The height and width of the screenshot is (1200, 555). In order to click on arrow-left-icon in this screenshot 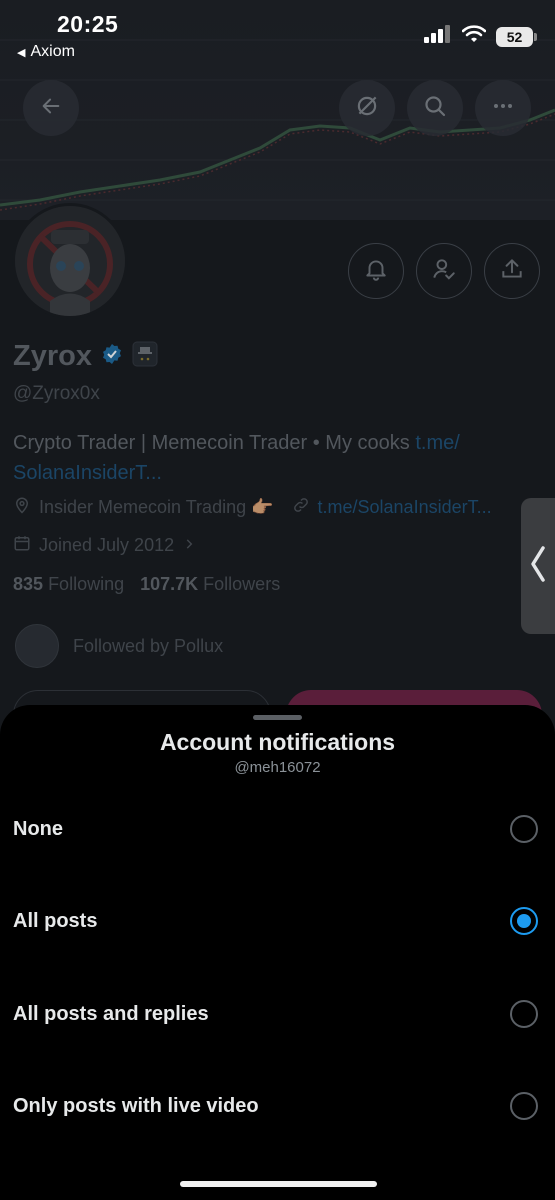, I will do `click(51, 108)`.